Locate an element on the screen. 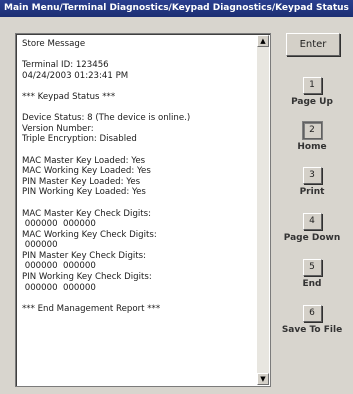 The image size is (353, 394). print-control: 3 Print is located at coordinates (312, 182).